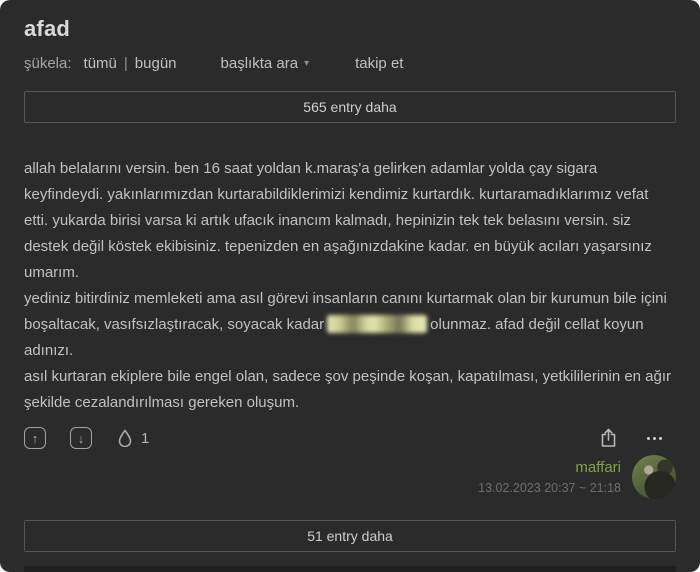  Describe the element at coordinates (549, 467) in the screenshot. I see `author-link: maffari` at that location.